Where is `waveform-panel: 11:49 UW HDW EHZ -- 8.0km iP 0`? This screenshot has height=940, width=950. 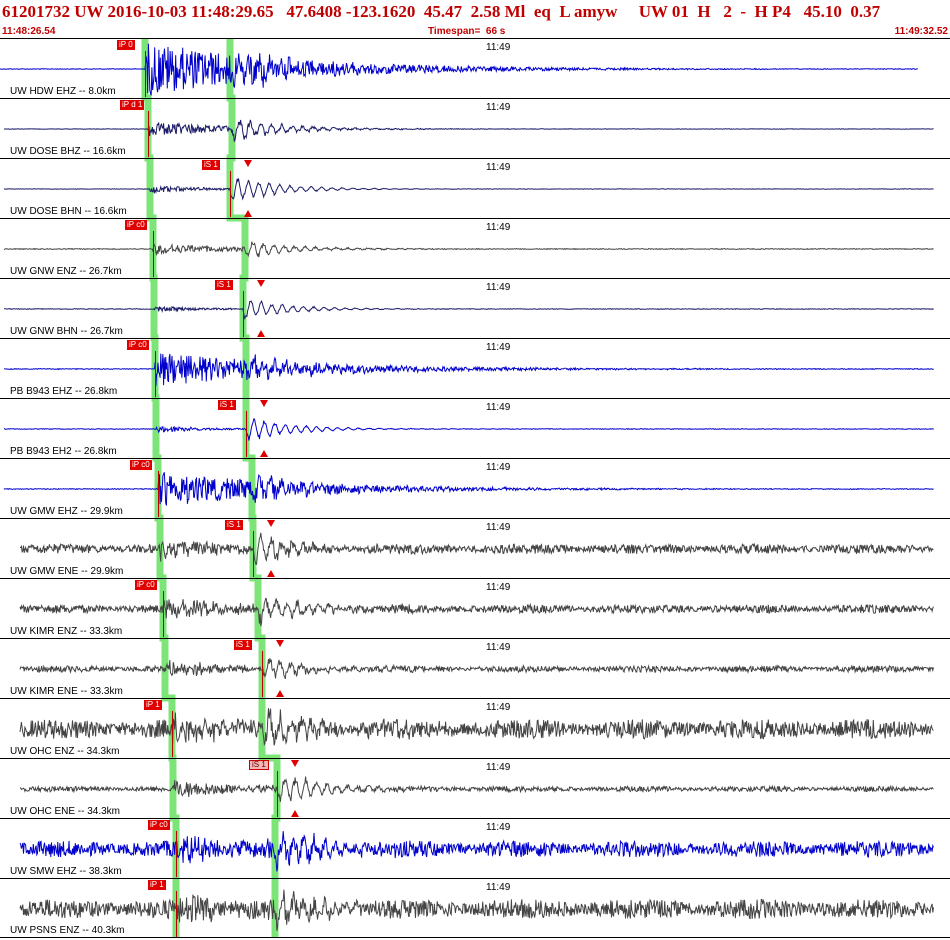 waveform-panel: 11:49 UW HDW EHZ -- 8.0km iP 0 is located at coordinates (475, 68).